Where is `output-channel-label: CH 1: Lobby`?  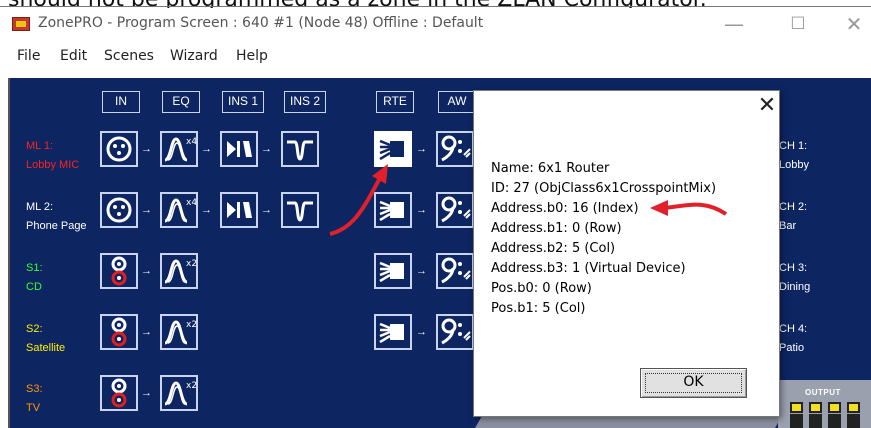 output-channel-label: CH 1: Lobby is located at coordinates (794, 156).